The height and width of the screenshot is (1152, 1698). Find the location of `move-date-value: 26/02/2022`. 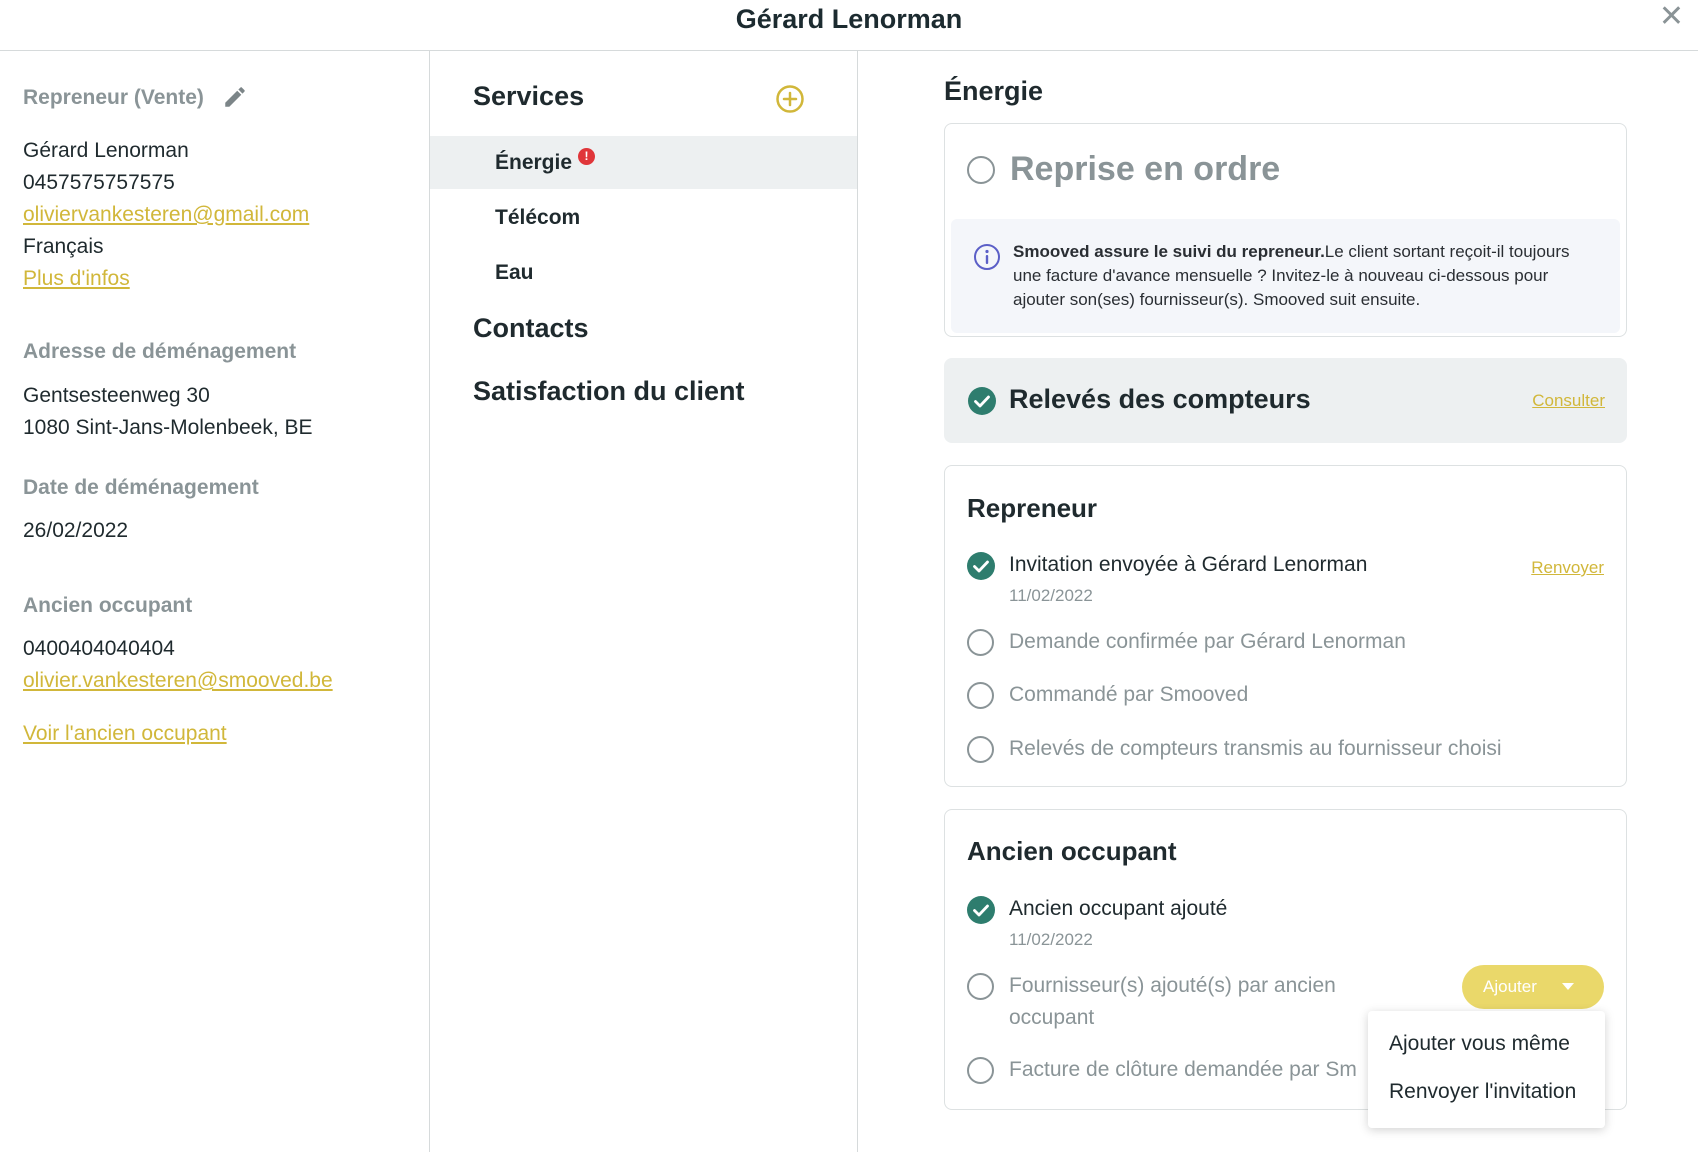

move-date-value: 26/02/2022 is located at coordinates (76, 530).